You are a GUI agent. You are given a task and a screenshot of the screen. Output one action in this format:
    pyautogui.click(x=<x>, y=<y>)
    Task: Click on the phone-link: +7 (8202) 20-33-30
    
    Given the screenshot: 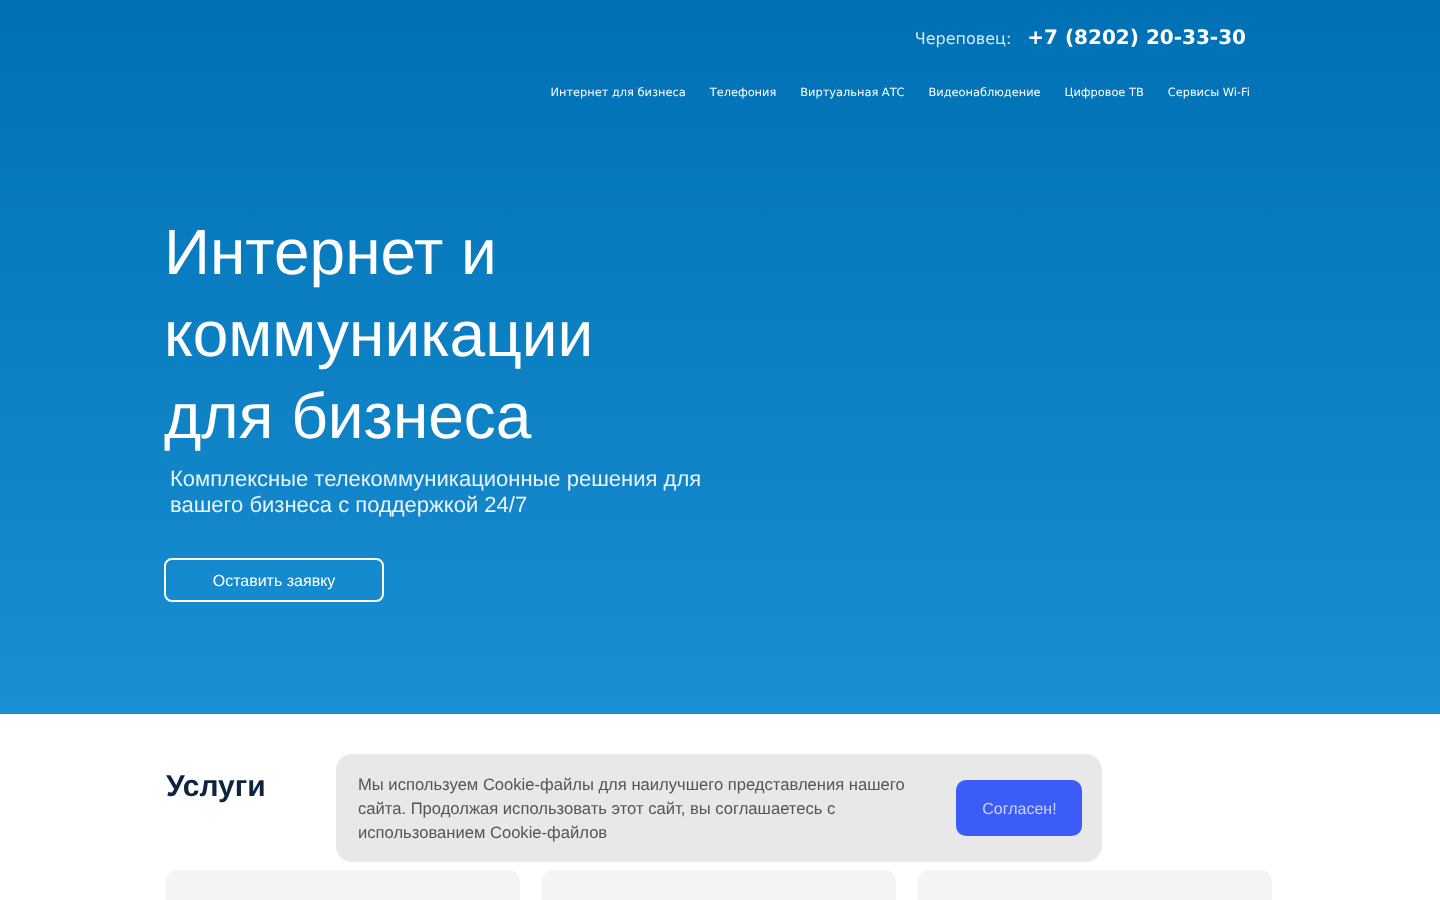 What is the action you would take?
    pyautogui.click(x=1136, y=39)
    